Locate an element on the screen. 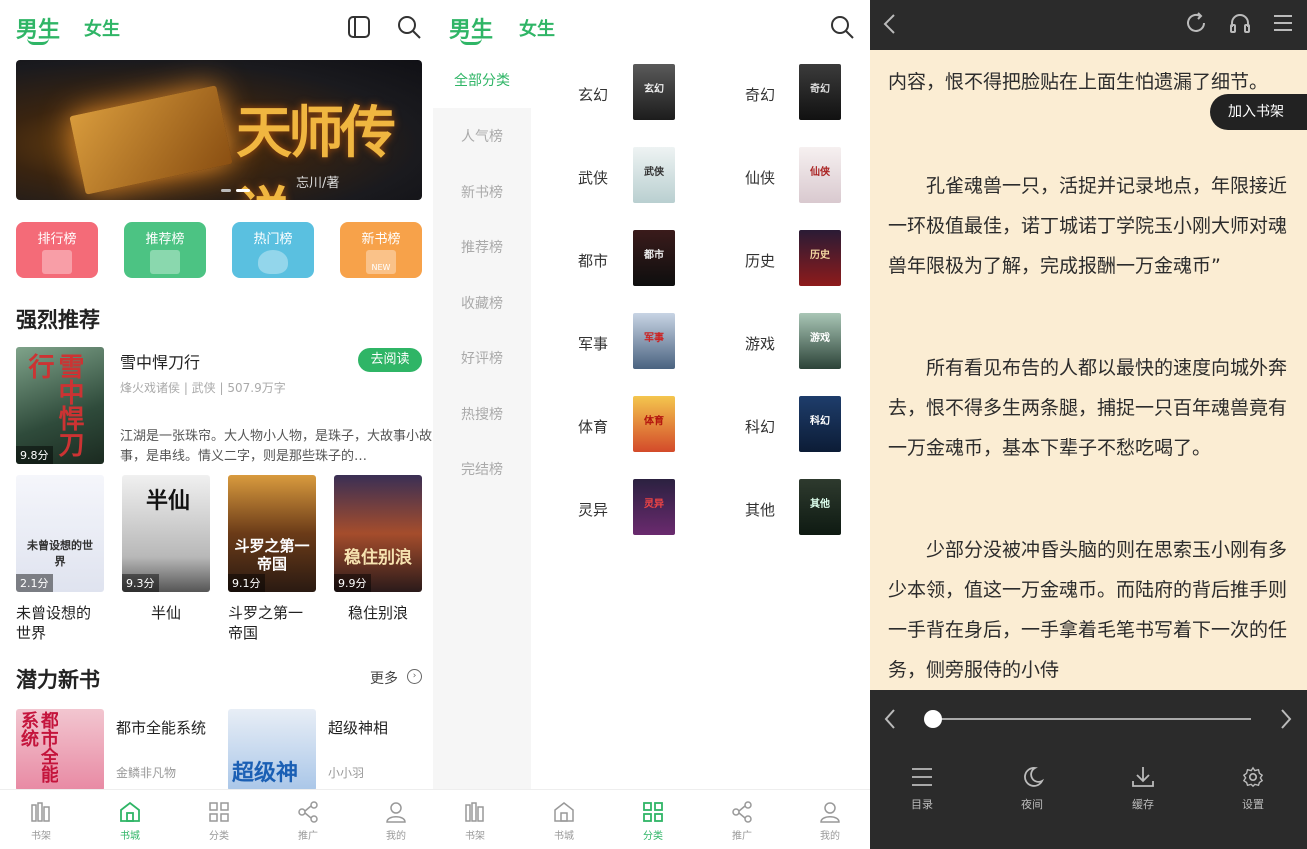  genre-youxi: 游戏 is located at coordinates (760, 343).